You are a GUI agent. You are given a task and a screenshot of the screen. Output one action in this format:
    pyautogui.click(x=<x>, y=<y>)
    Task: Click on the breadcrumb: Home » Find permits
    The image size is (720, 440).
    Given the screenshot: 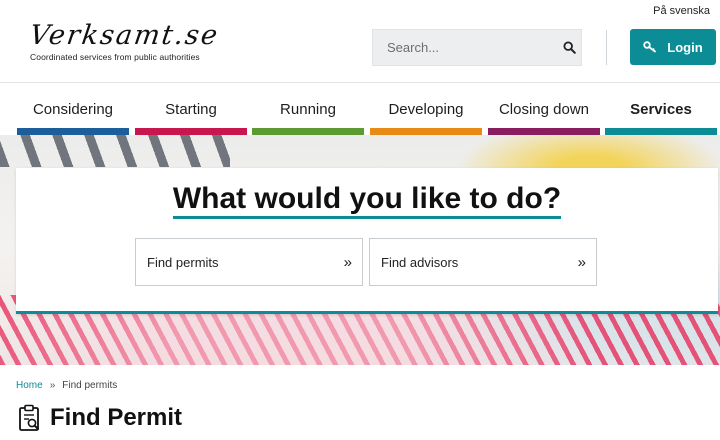 What is the action you would take?
    pyautogui.click(x=66, y=385)
    